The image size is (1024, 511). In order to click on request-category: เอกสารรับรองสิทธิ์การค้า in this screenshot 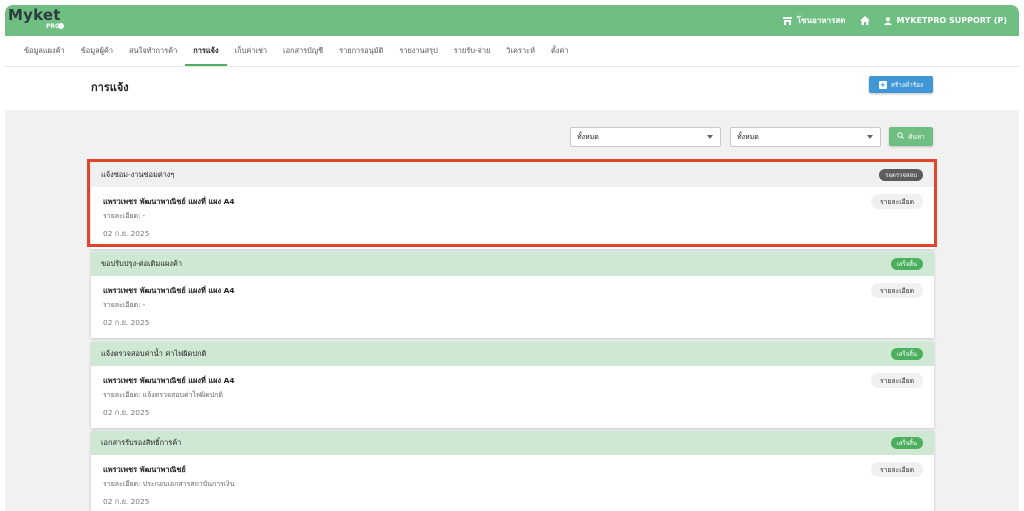, I will do `click(141, 442)`.